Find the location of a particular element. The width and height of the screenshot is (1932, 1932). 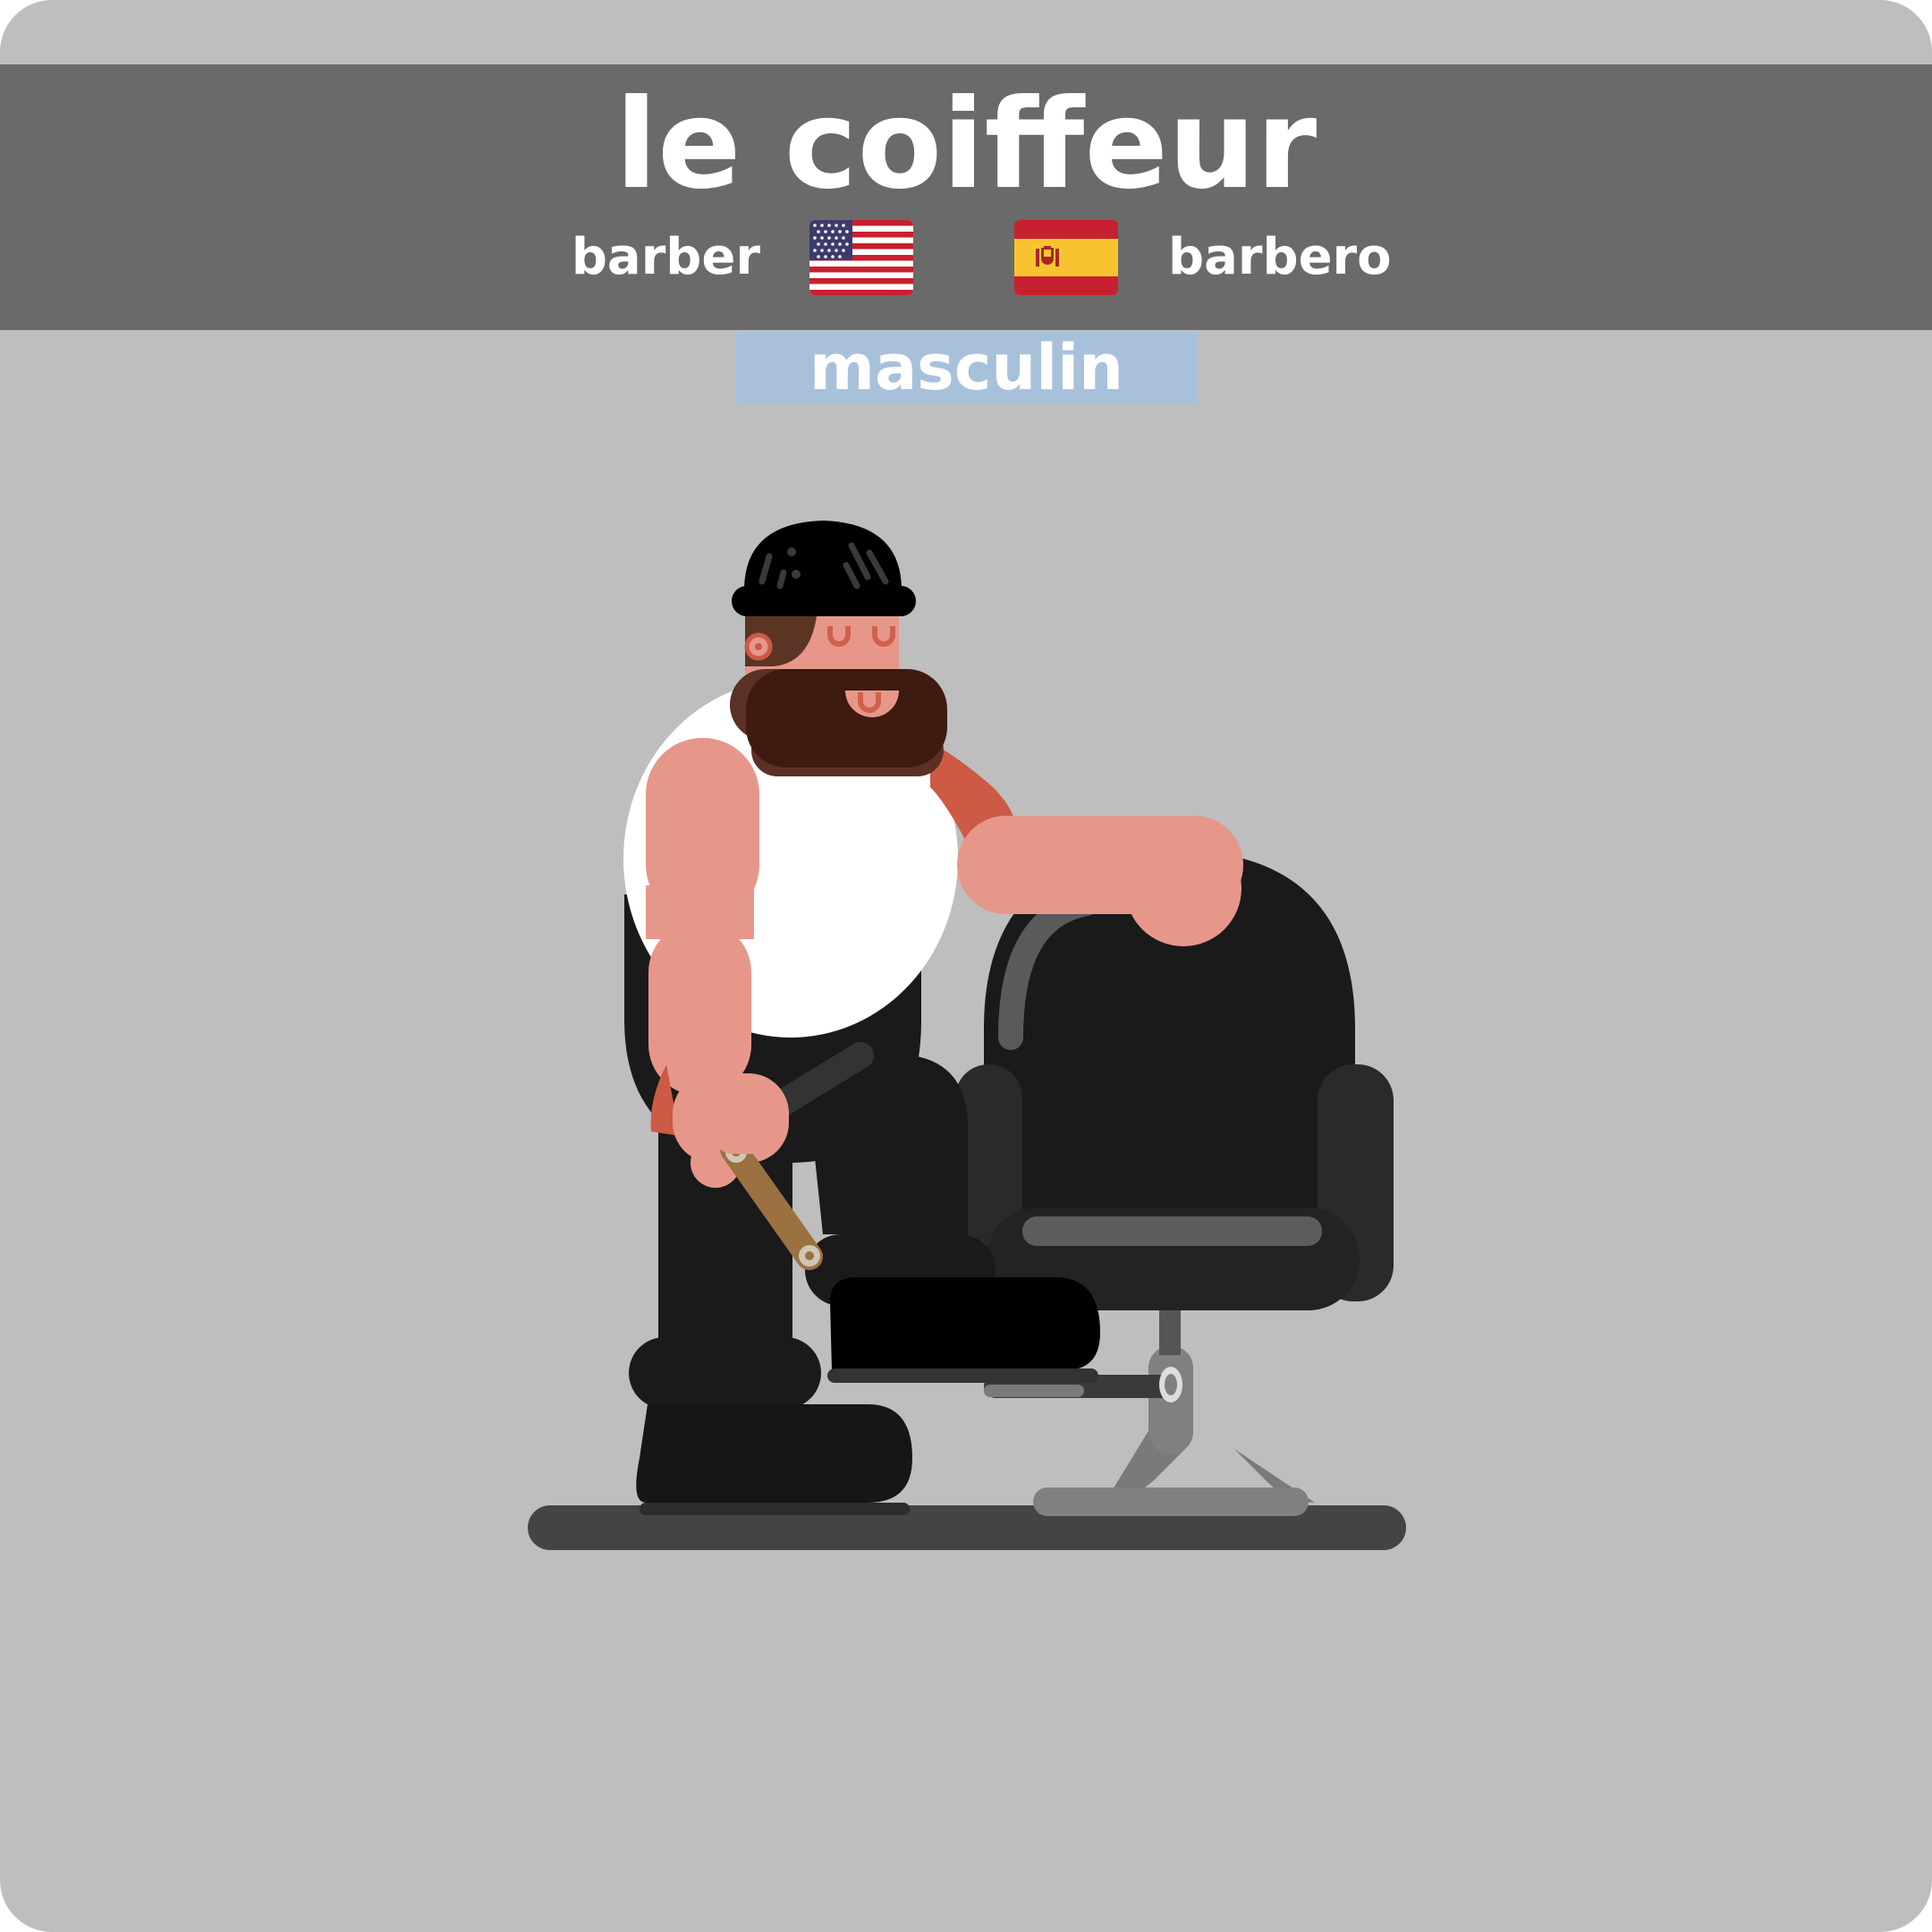

gender-label: masculin is located at coordinates (966, 367).